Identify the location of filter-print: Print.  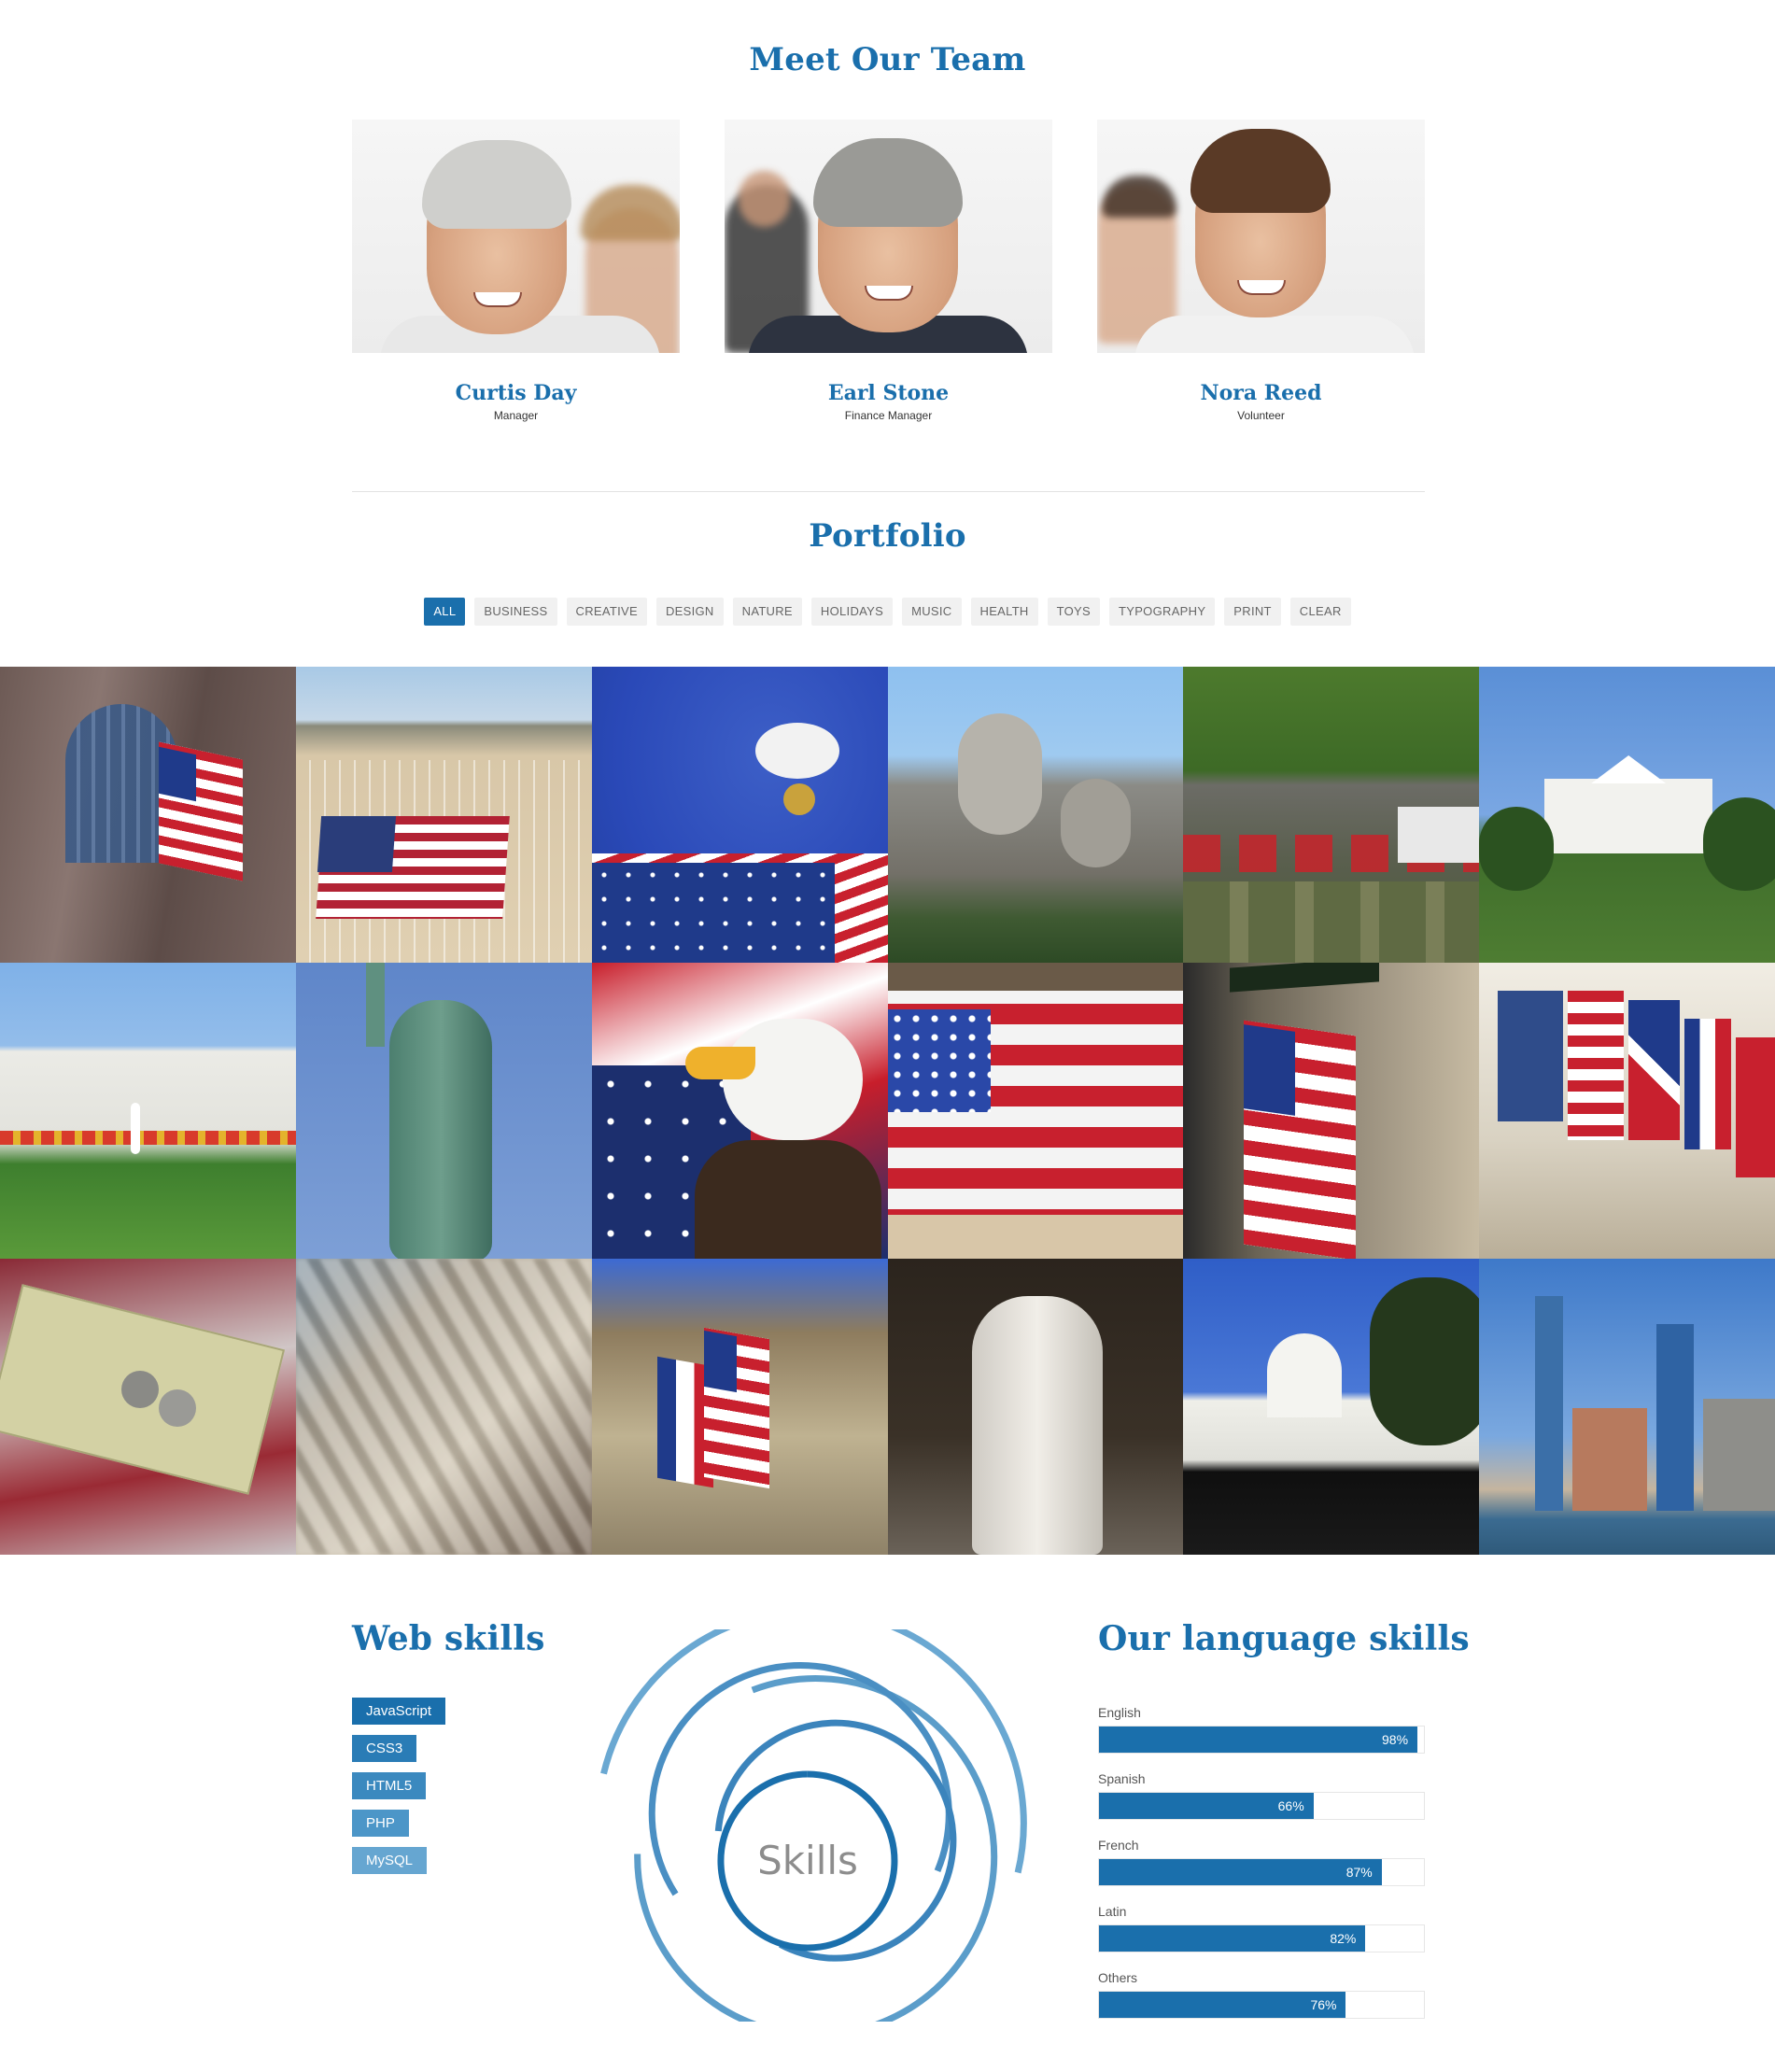
(1252, 612).